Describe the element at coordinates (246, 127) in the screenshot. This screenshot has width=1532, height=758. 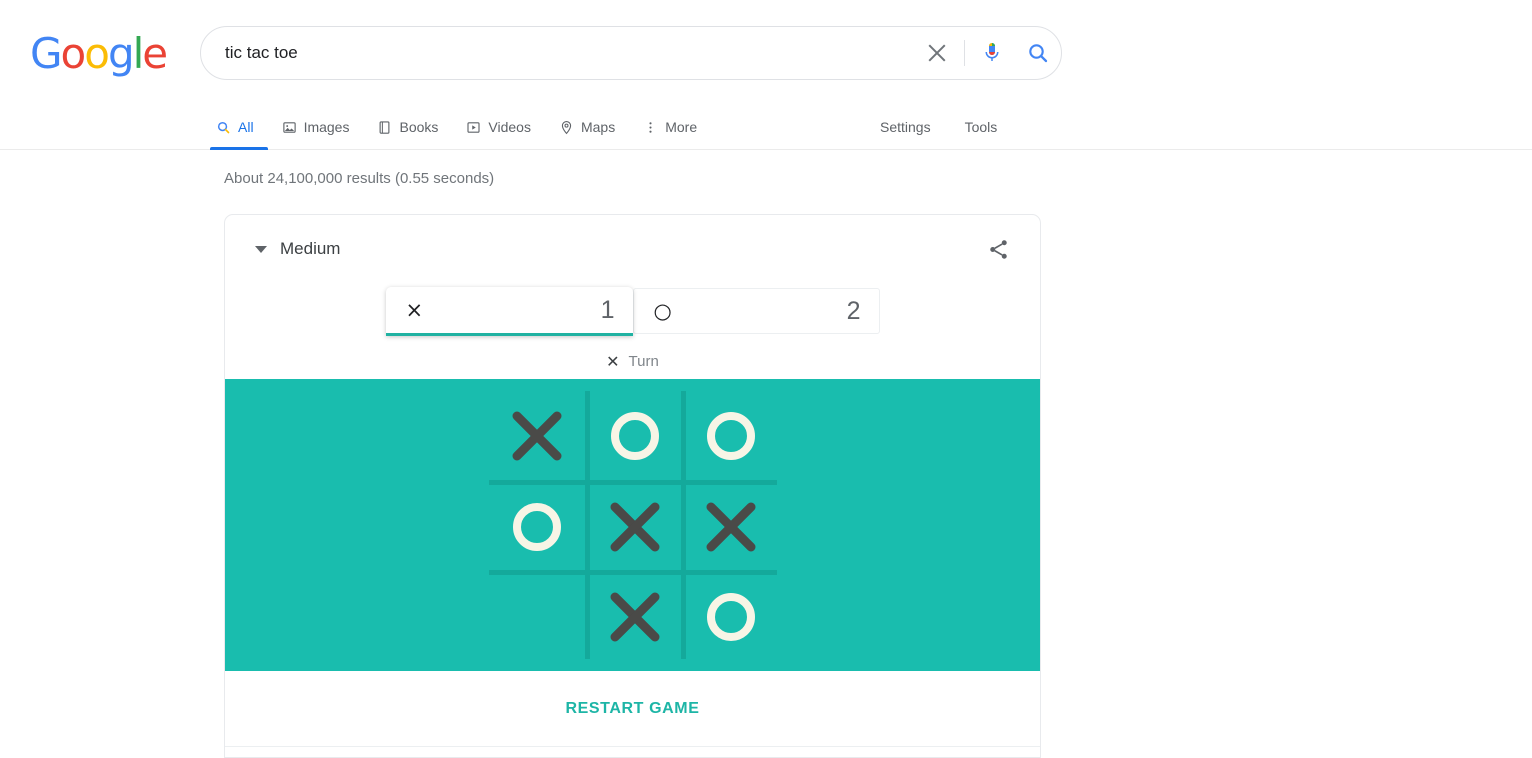
I see `tab-all-label: All` at that location.